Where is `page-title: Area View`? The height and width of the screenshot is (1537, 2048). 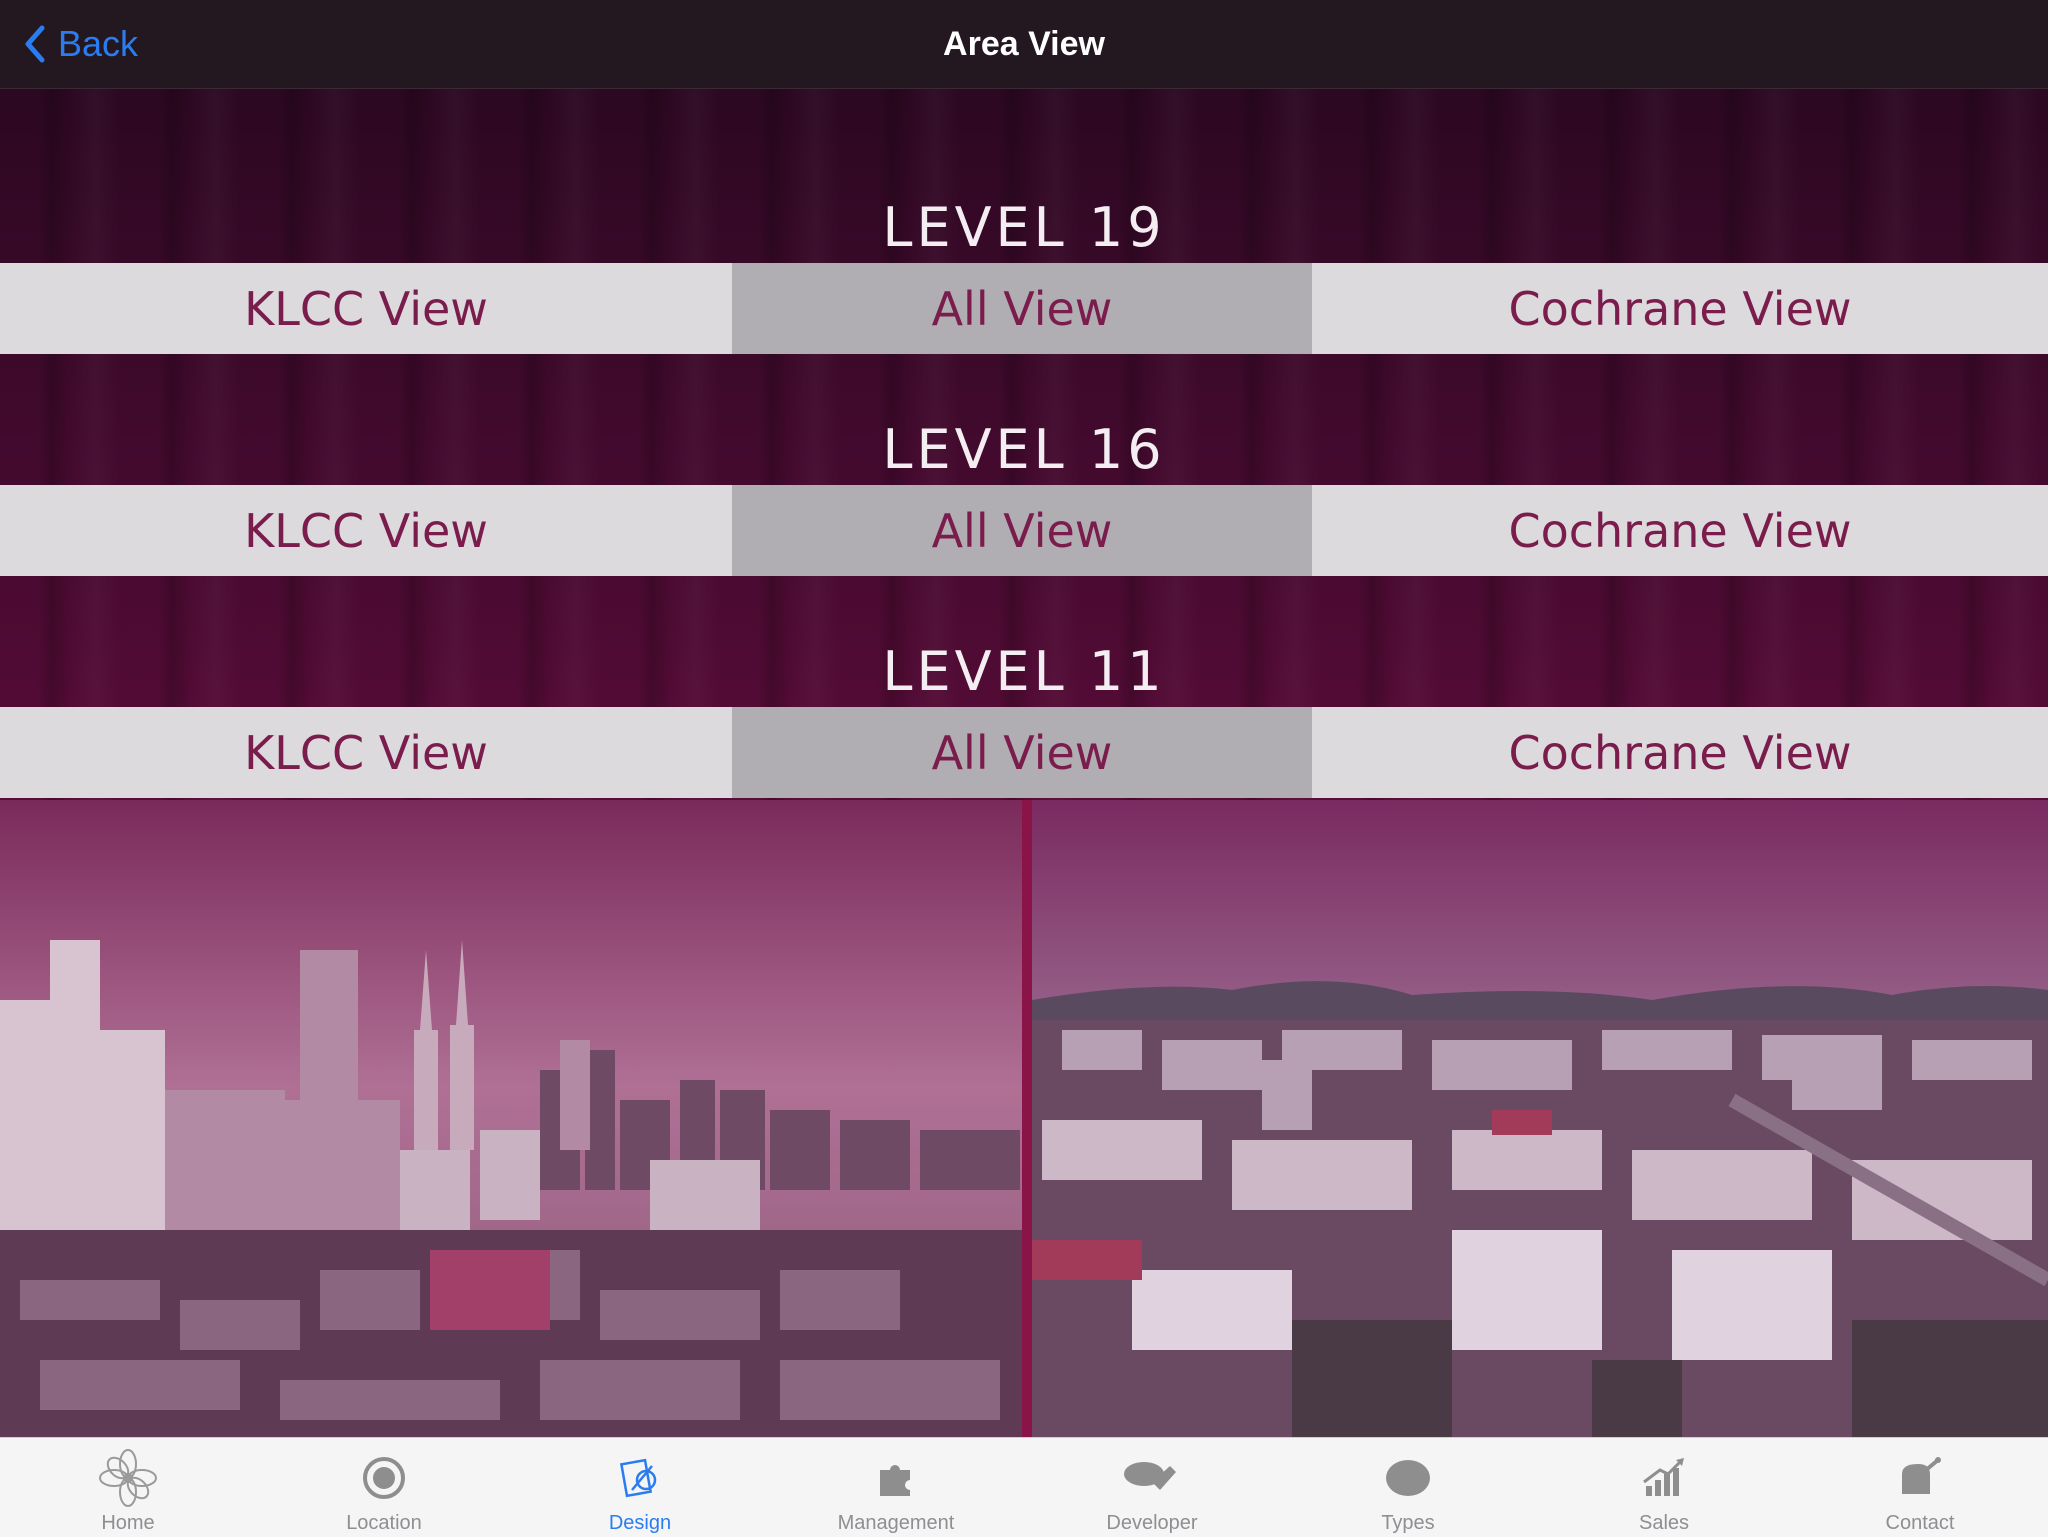 page-title: Area View is located at coordinates (1024, 43).